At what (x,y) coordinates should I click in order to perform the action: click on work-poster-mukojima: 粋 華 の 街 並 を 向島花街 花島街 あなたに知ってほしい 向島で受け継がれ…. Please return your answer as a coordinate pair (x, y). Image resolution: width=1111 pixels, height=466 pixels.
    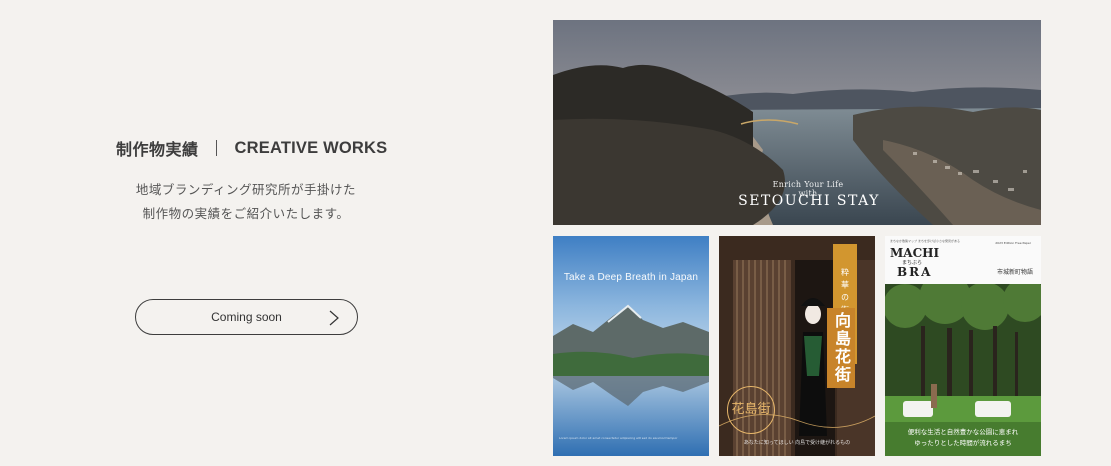
    Looking at the image, I should click on (797, 346).